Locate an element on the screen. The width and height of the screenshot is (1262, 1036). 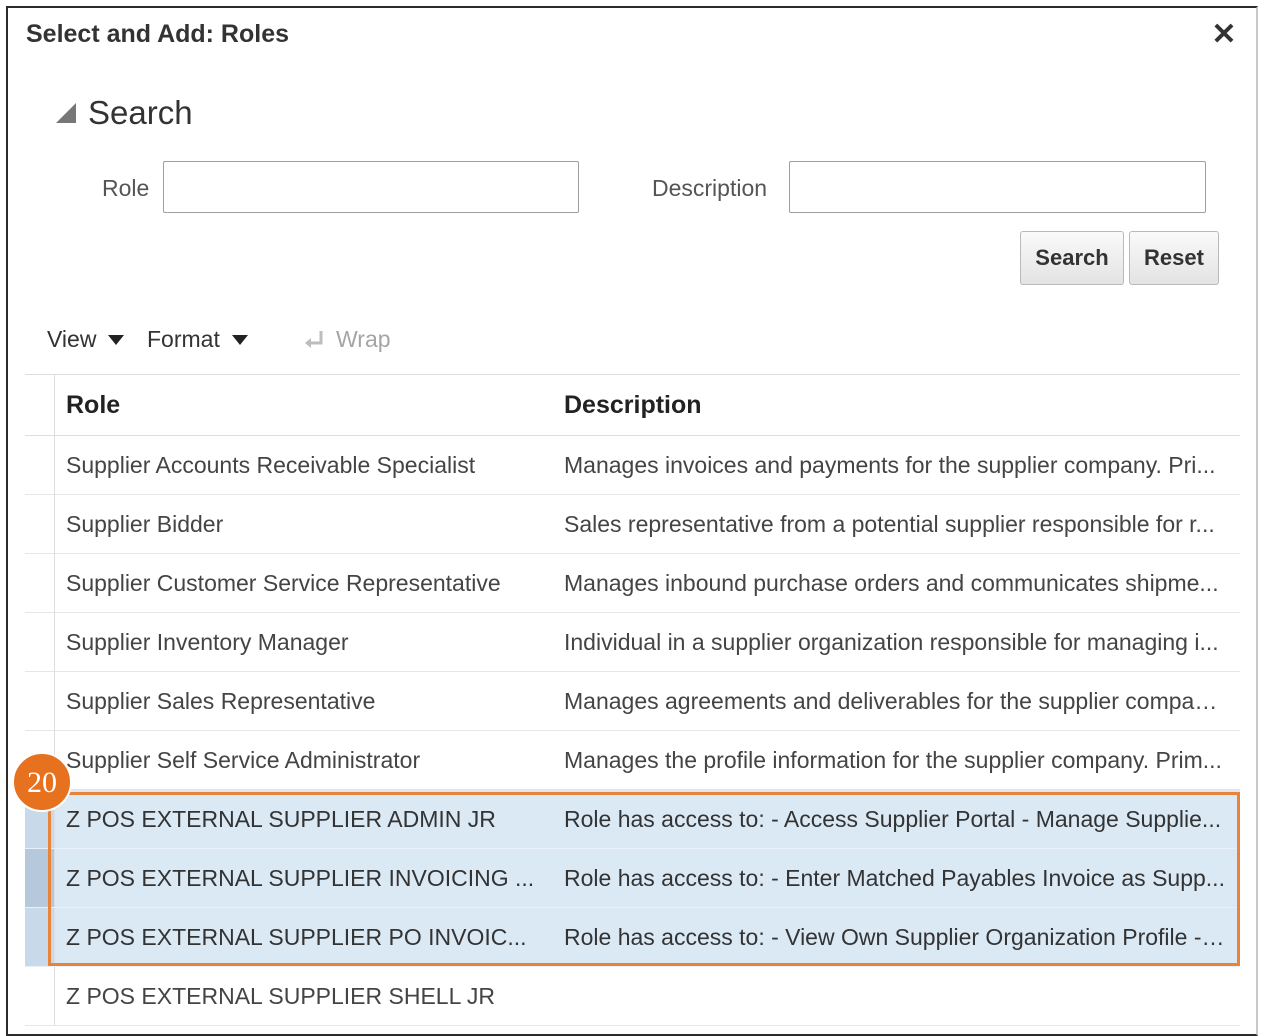
row-selector-header is located at coordinates (40, 405).